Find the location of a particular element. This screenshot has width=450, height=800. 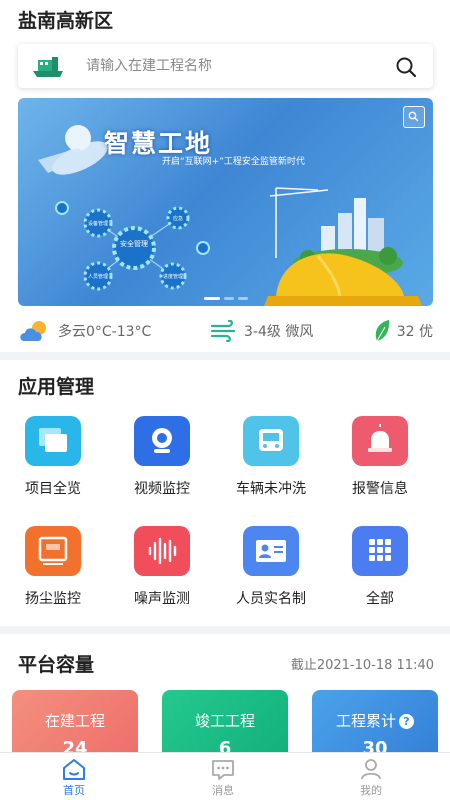

bottom-tab-bar: 首页 消息 我的 is located at coordinates (225, 776).